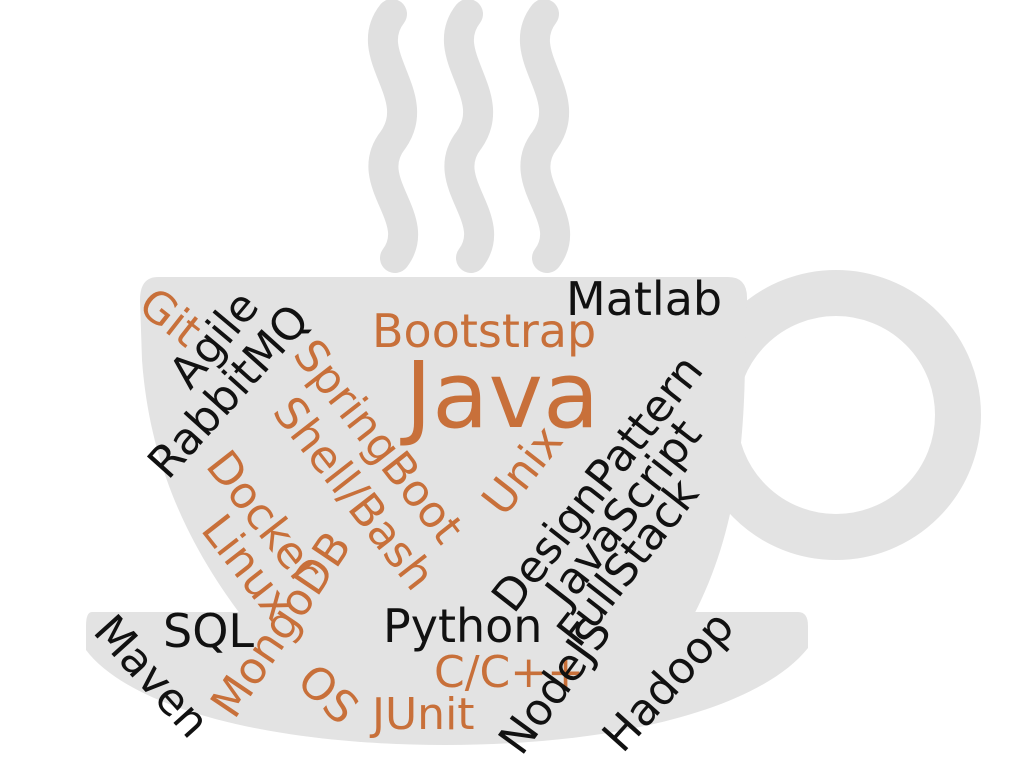 Image resolution: width=1024 pixels, height=768 pixels. Describe the element at coordinates (836, 415) in the screenshot. I see `cup-handle-icon` at that location.